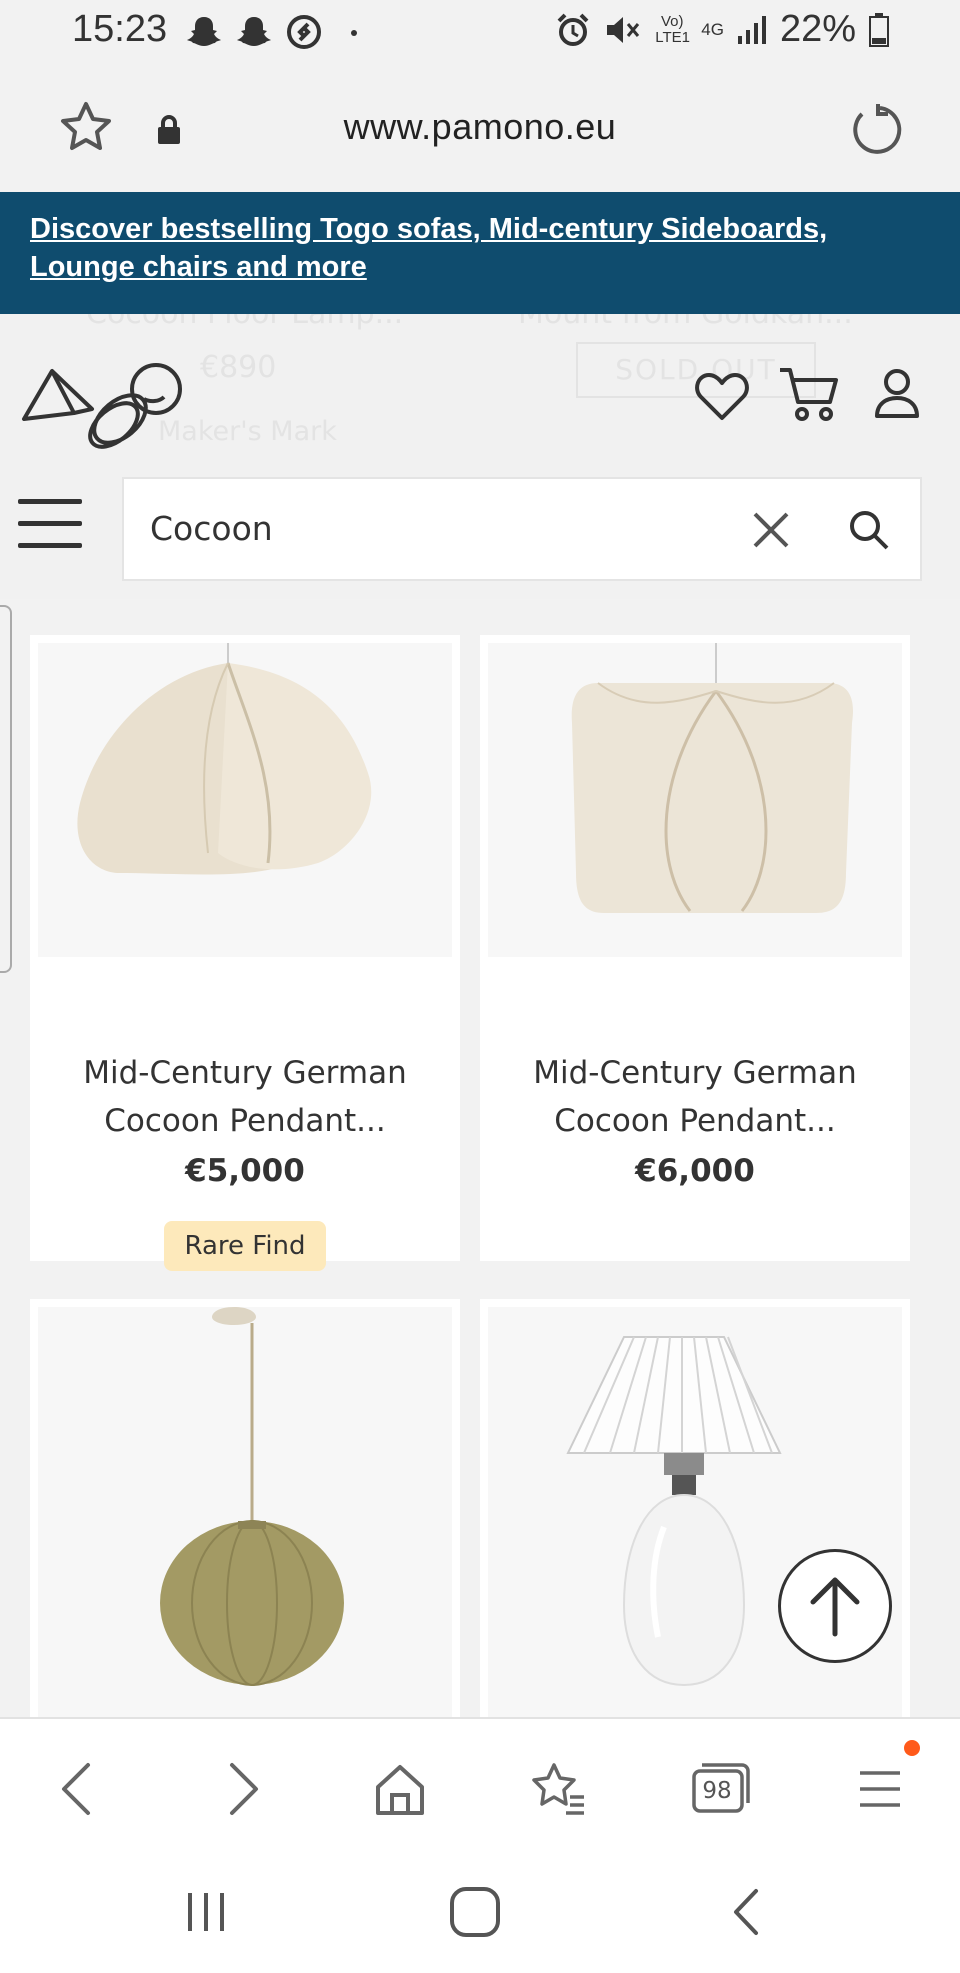 Image resolution: width=960 pixels, height=1973 pixels. What do you see at coordinates (722, 396) in the screenshot?
I see `wishlist-heart-icon` at bounding box center [722, 396].